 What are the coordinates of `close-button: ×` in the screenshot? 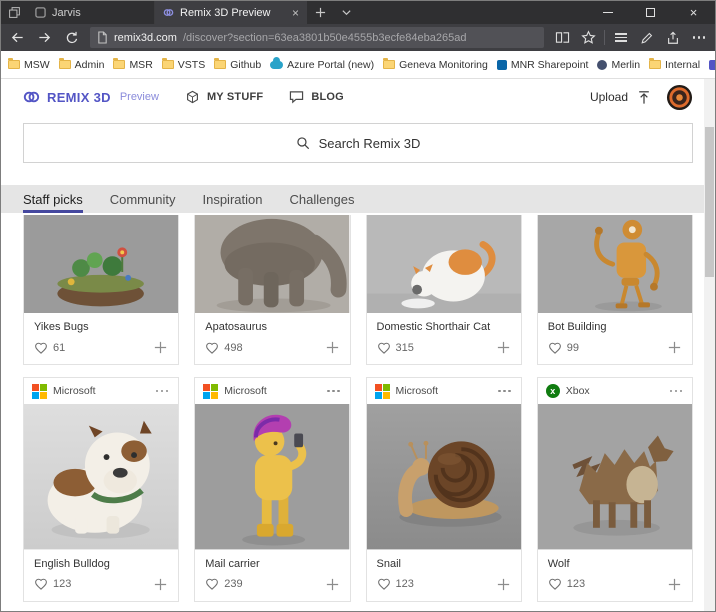 It's located at (693, 12).